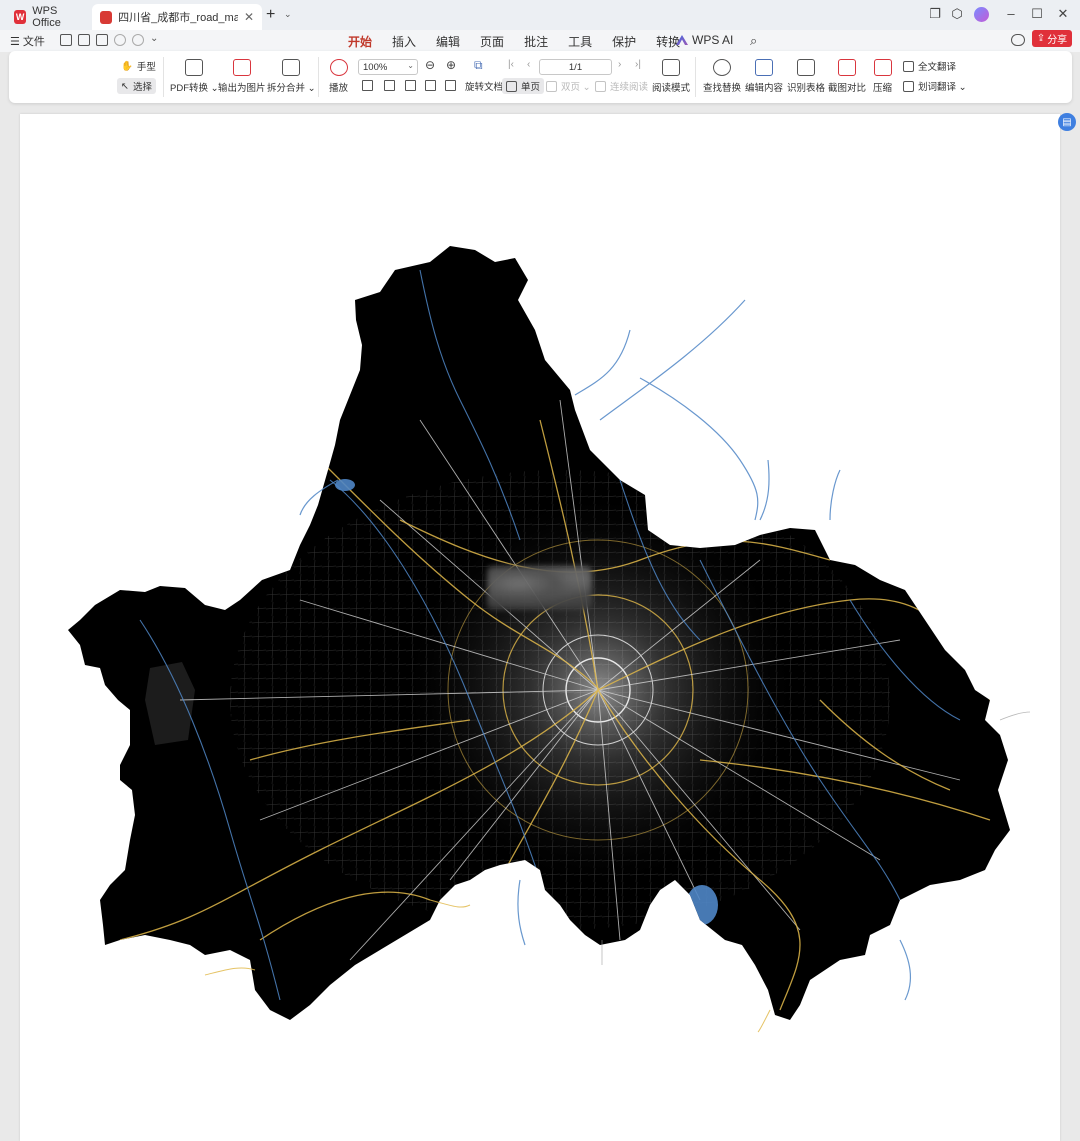 This screenshot has height=1141, width=1080. I want to click on hand-tool-button: ✋ 手型, so click(138, 66).